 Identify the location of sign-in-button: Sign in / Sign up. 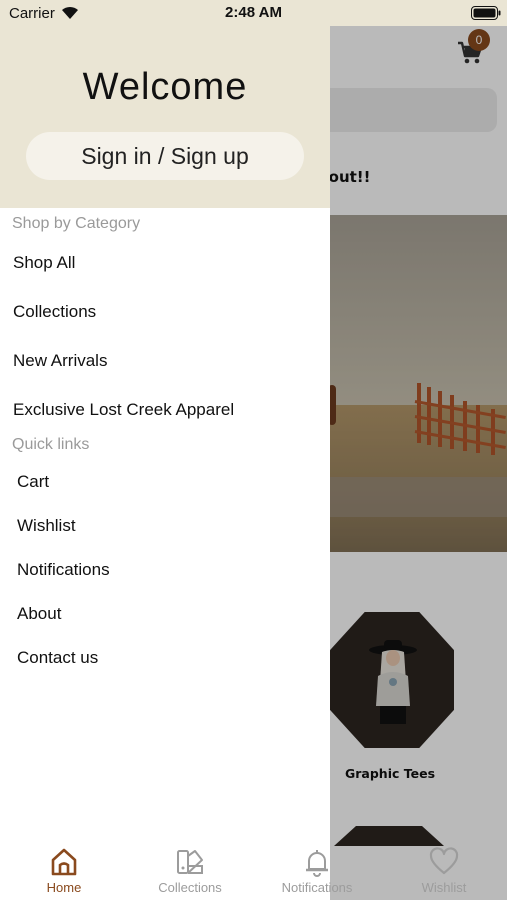
(165, 156).